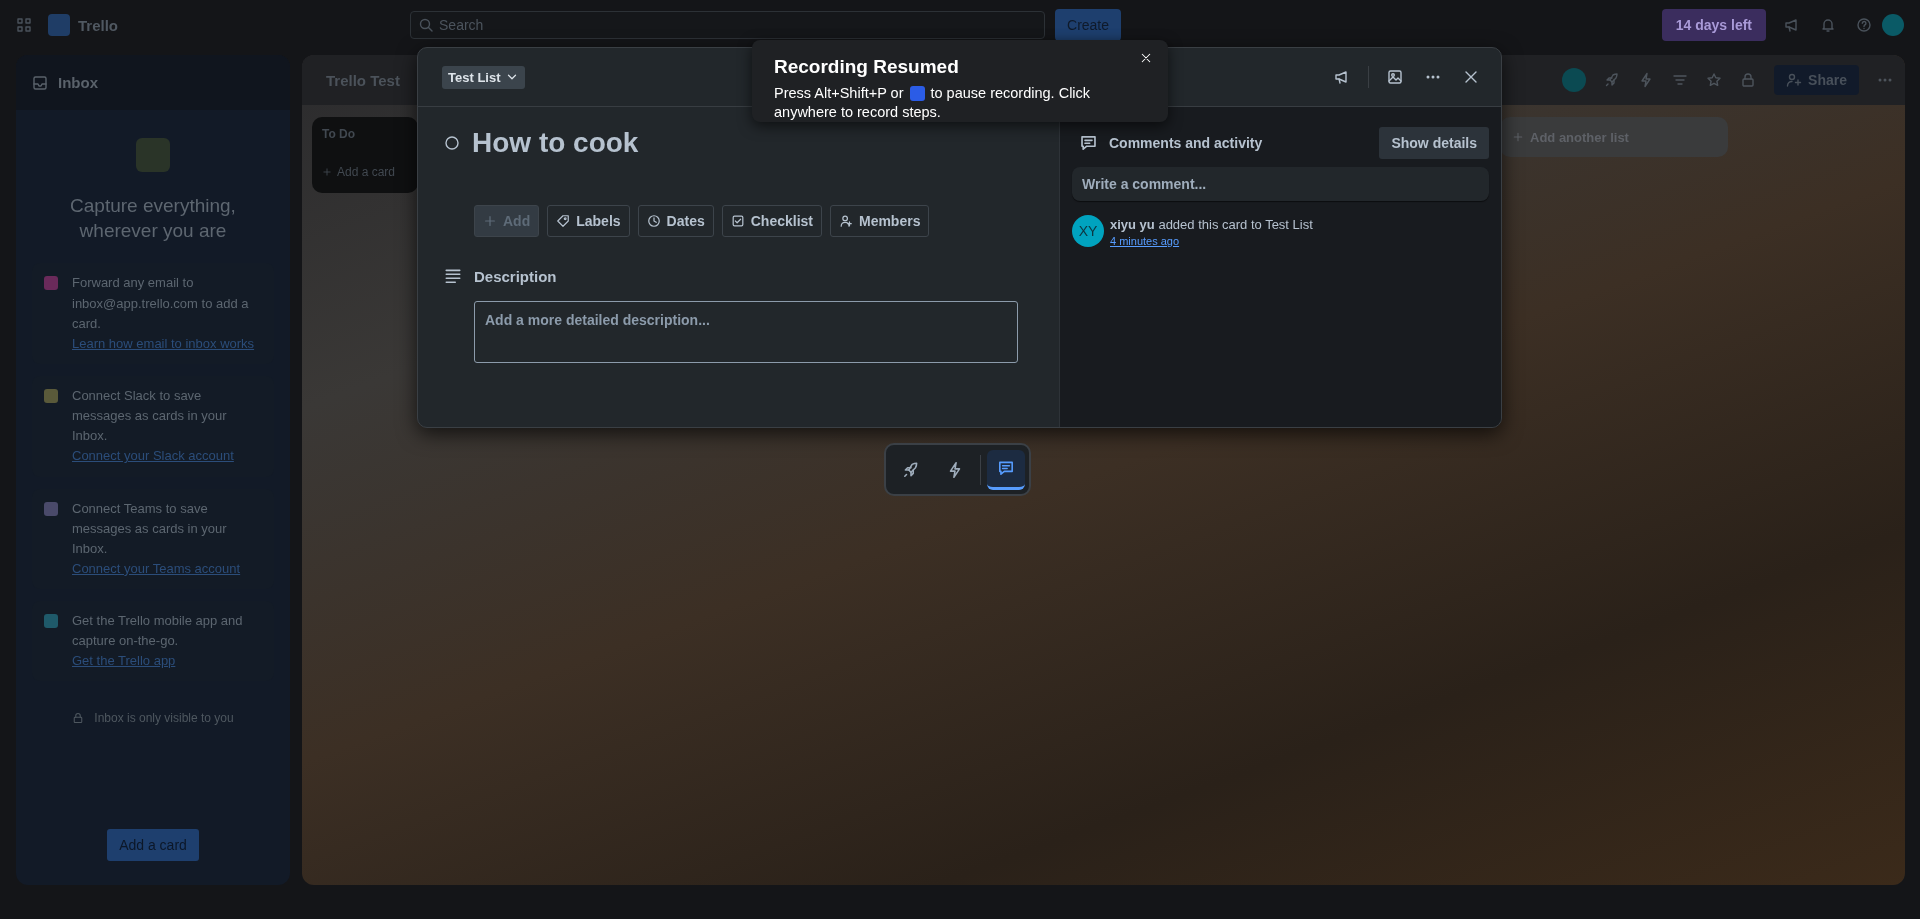 This screenshot has height=919, width=1920. I want to click on activity-text: xiyu yu added this card to Test List, so click(1211, 224).